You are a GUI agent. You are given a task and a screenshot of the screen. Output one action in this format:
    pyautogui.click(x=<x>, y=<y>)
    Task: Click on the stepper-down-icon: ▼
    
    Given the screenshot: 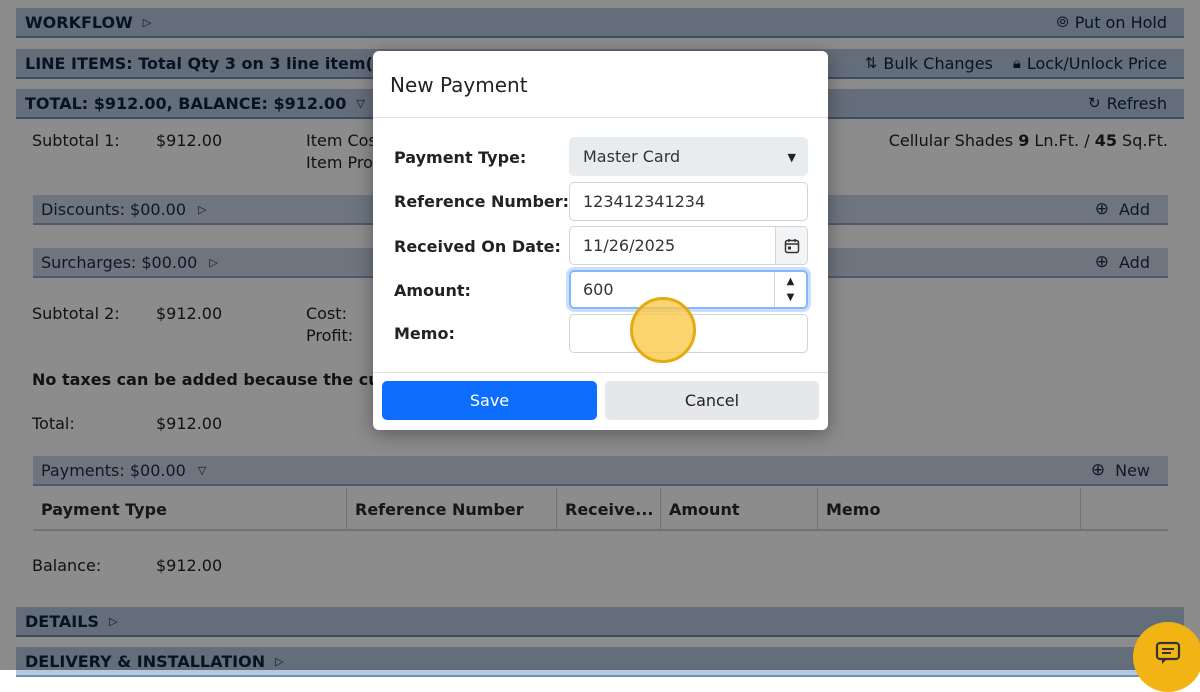 What is the action you would take?
    pyautogui.click(x=791, y=298)
    